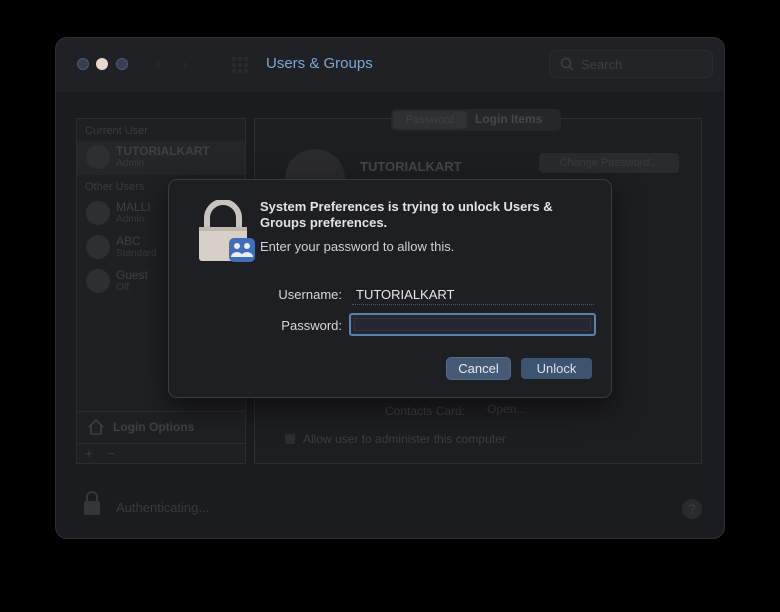 This screenshot has width=780, height=612. I want to click on close-button, so click(83, 64).